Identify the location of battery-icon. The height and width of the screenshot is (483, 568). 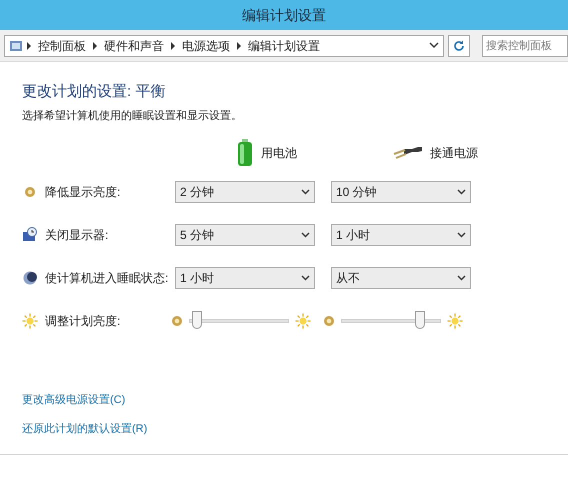
(245, 152).